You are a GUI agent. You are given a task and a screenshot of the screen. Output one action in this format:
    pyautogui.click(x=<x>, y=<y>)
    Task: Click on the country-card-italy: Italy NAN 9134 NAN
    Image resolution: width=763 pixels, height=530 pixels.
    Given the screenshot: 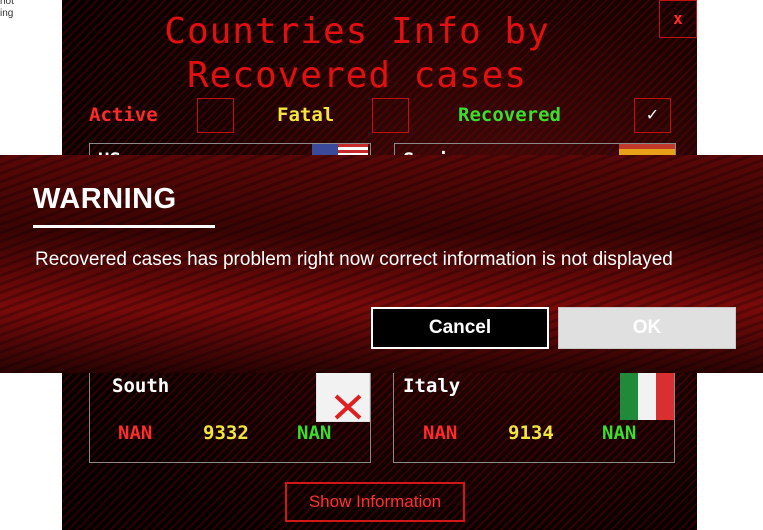 What is the action you would take?
    pyautogui.click(x=534, y=411)
    